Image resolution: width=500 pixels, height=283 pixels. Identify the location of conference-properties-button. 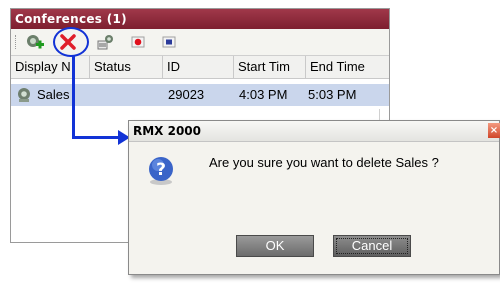
(105, 42).